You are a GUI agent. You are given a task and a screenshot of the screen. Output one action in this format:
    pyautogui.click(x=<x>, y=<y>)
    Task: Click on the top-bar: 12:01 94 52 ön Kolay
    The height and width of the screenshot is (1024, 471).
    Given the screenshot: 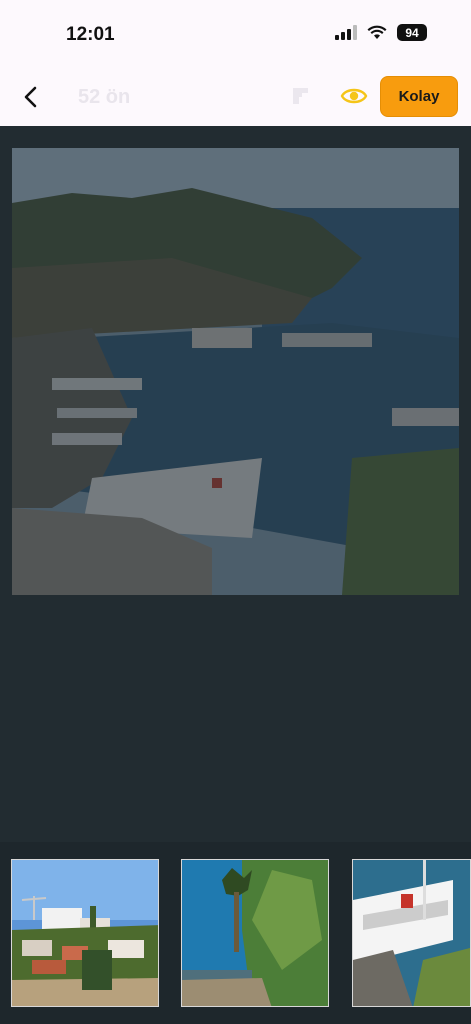 What is the action you would take?
    pyautogui.click(x=235, y=63)
    